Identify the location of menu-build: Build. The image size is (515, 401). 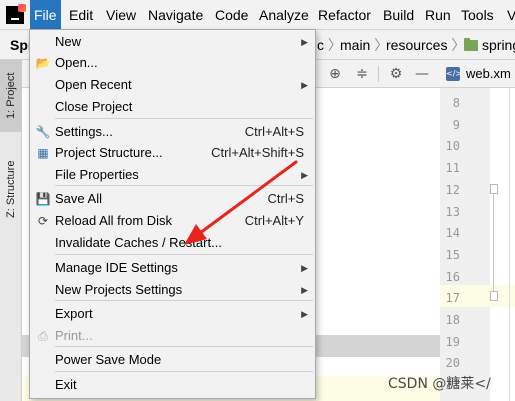
(398, 15).